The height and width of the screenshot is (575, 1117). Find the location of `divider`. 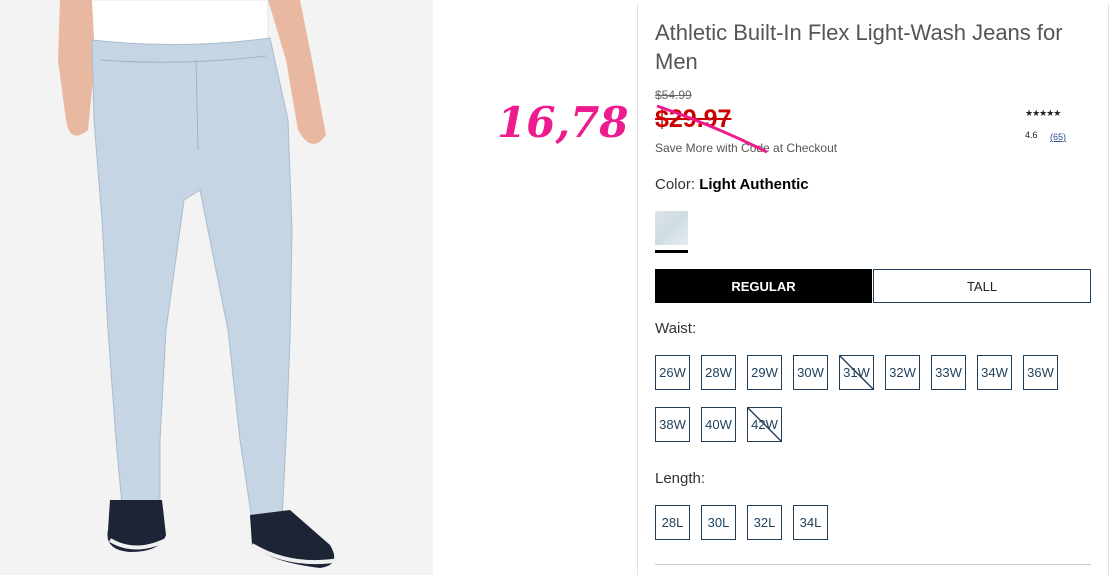

divider is located at coordinates (873, 564).